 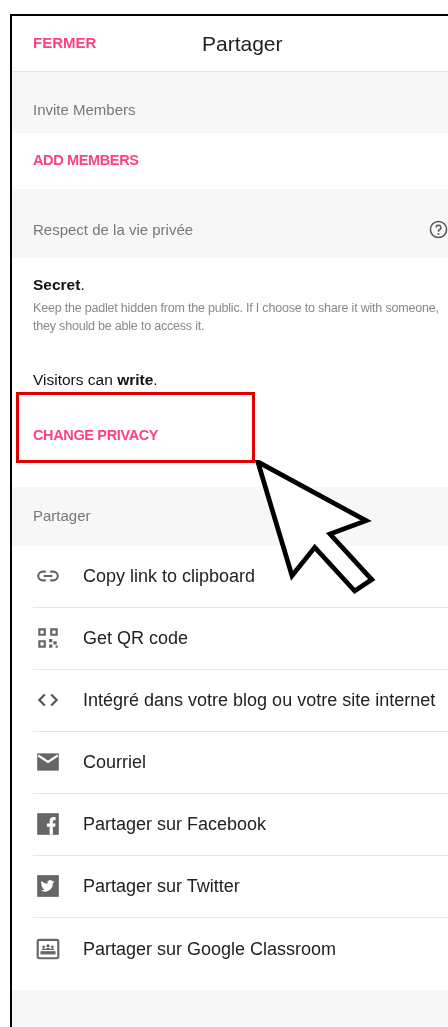 What do you see at coordinates (242, 43) in the screenshot?
I see `dialog-title: Partager` at bounding box center [242, 43].